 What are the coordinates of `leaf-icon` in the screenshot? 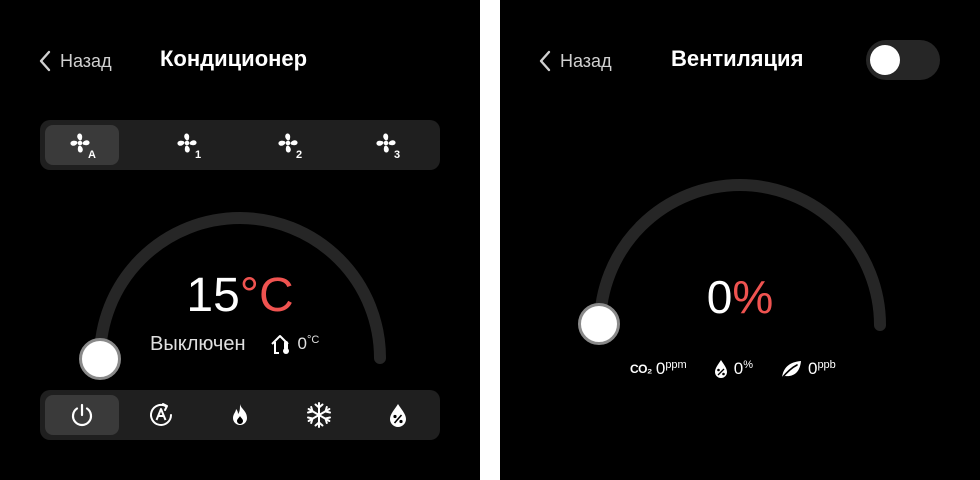 It's located at (791, 370).